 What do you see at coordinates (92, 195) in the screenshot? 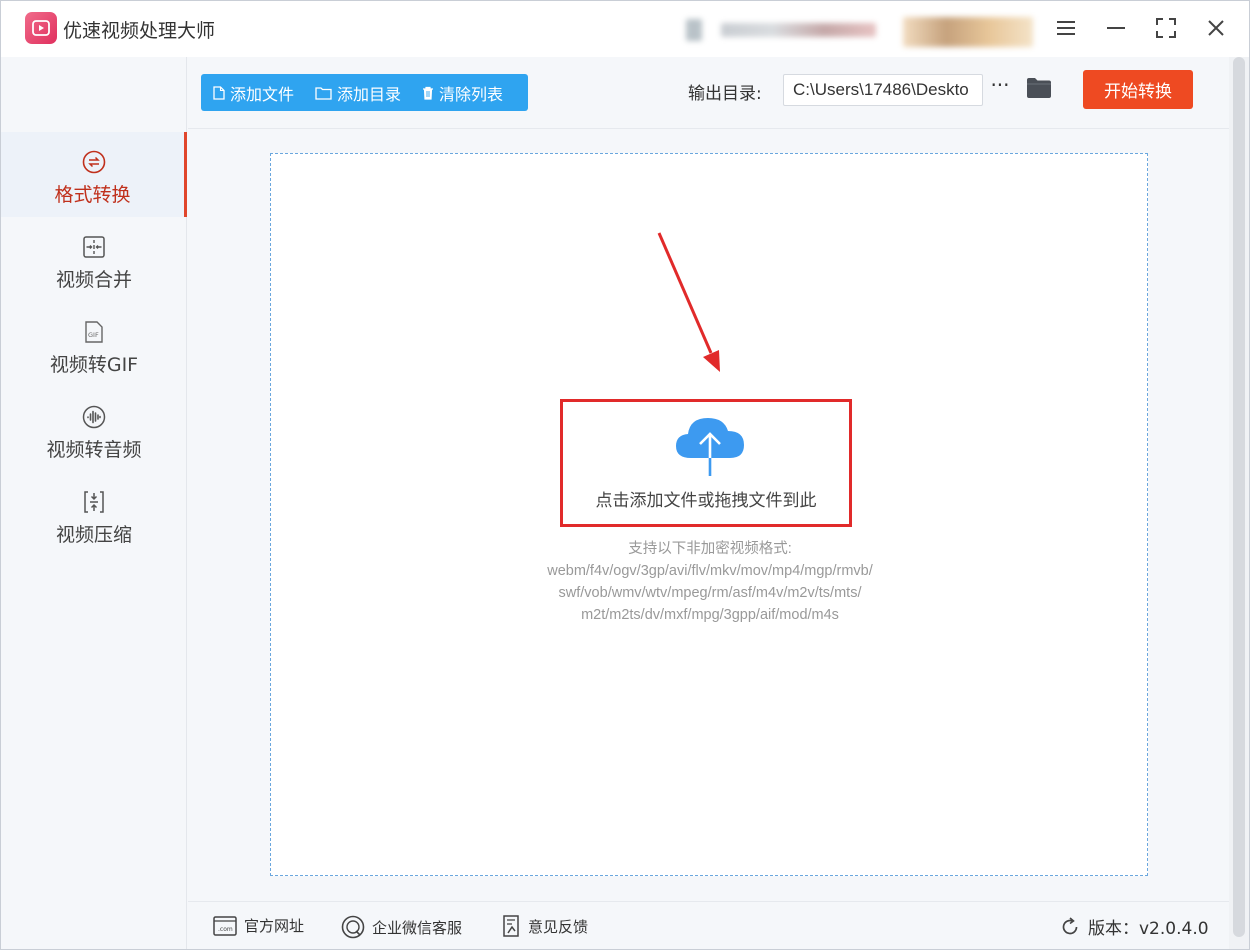
I see `sidebar-item-label: 格式转换` at bounding box center [92, 195].